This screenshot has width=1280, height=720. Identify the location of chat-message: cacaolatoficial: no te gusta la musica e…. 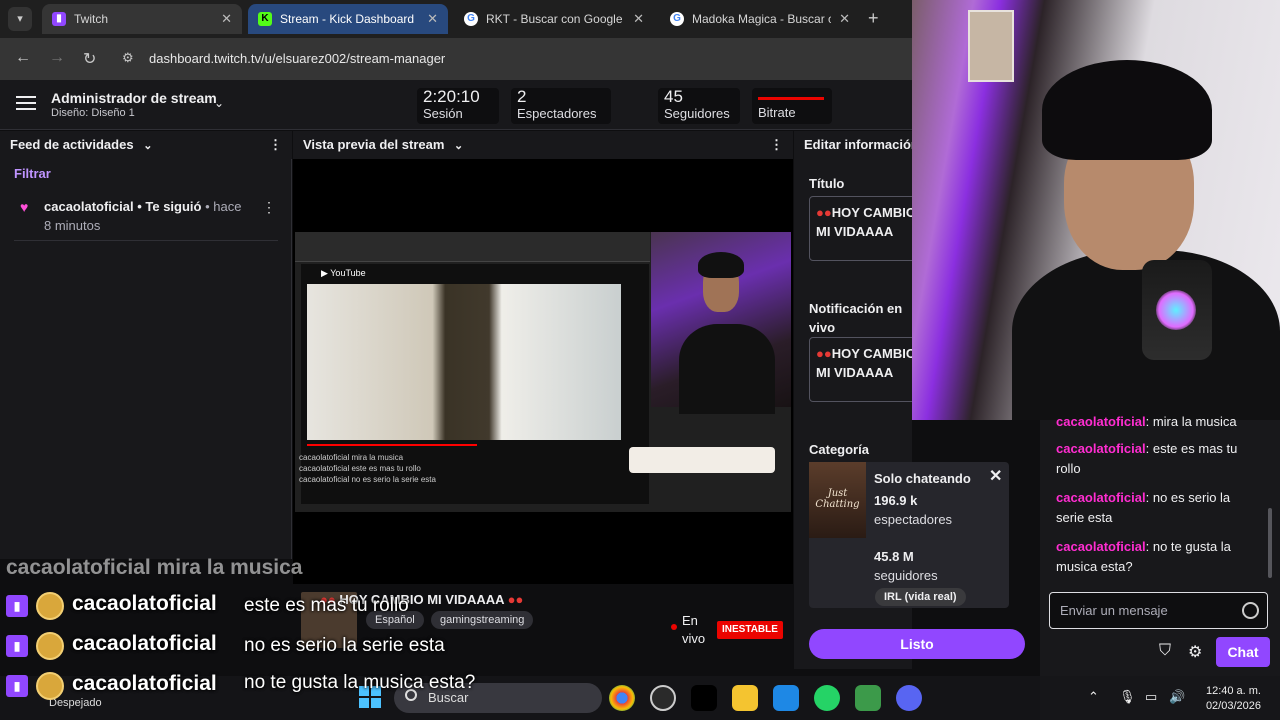
(1143, 556).